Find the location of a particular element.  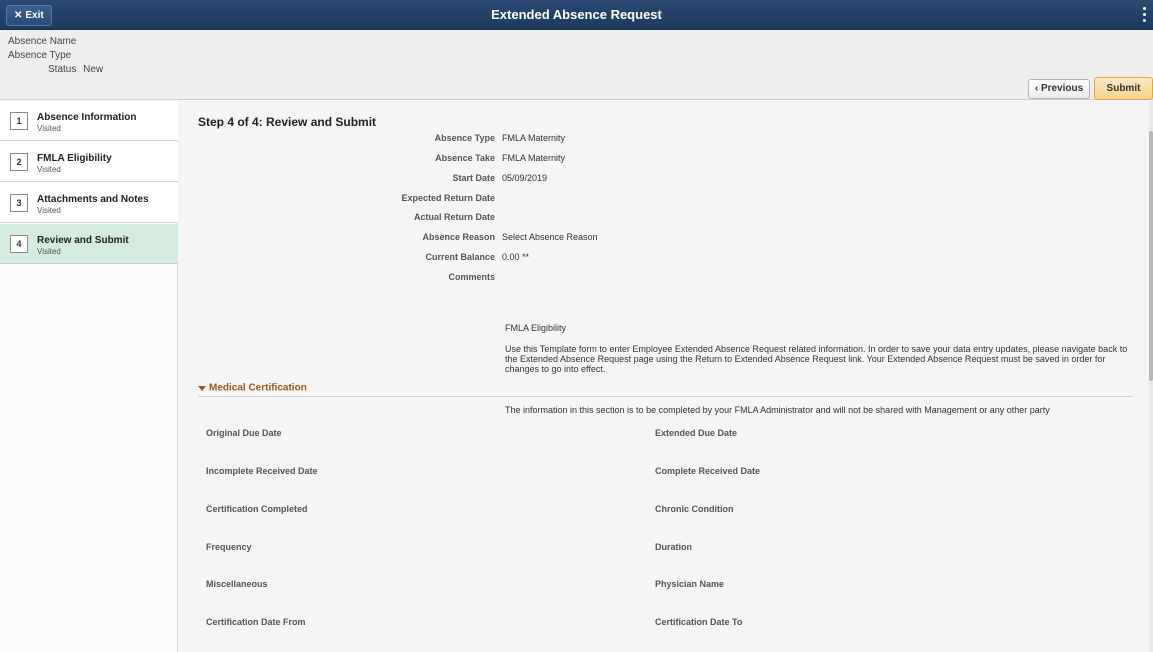

previous-button: ‹ Previous is located at coordinates (1059, 89).